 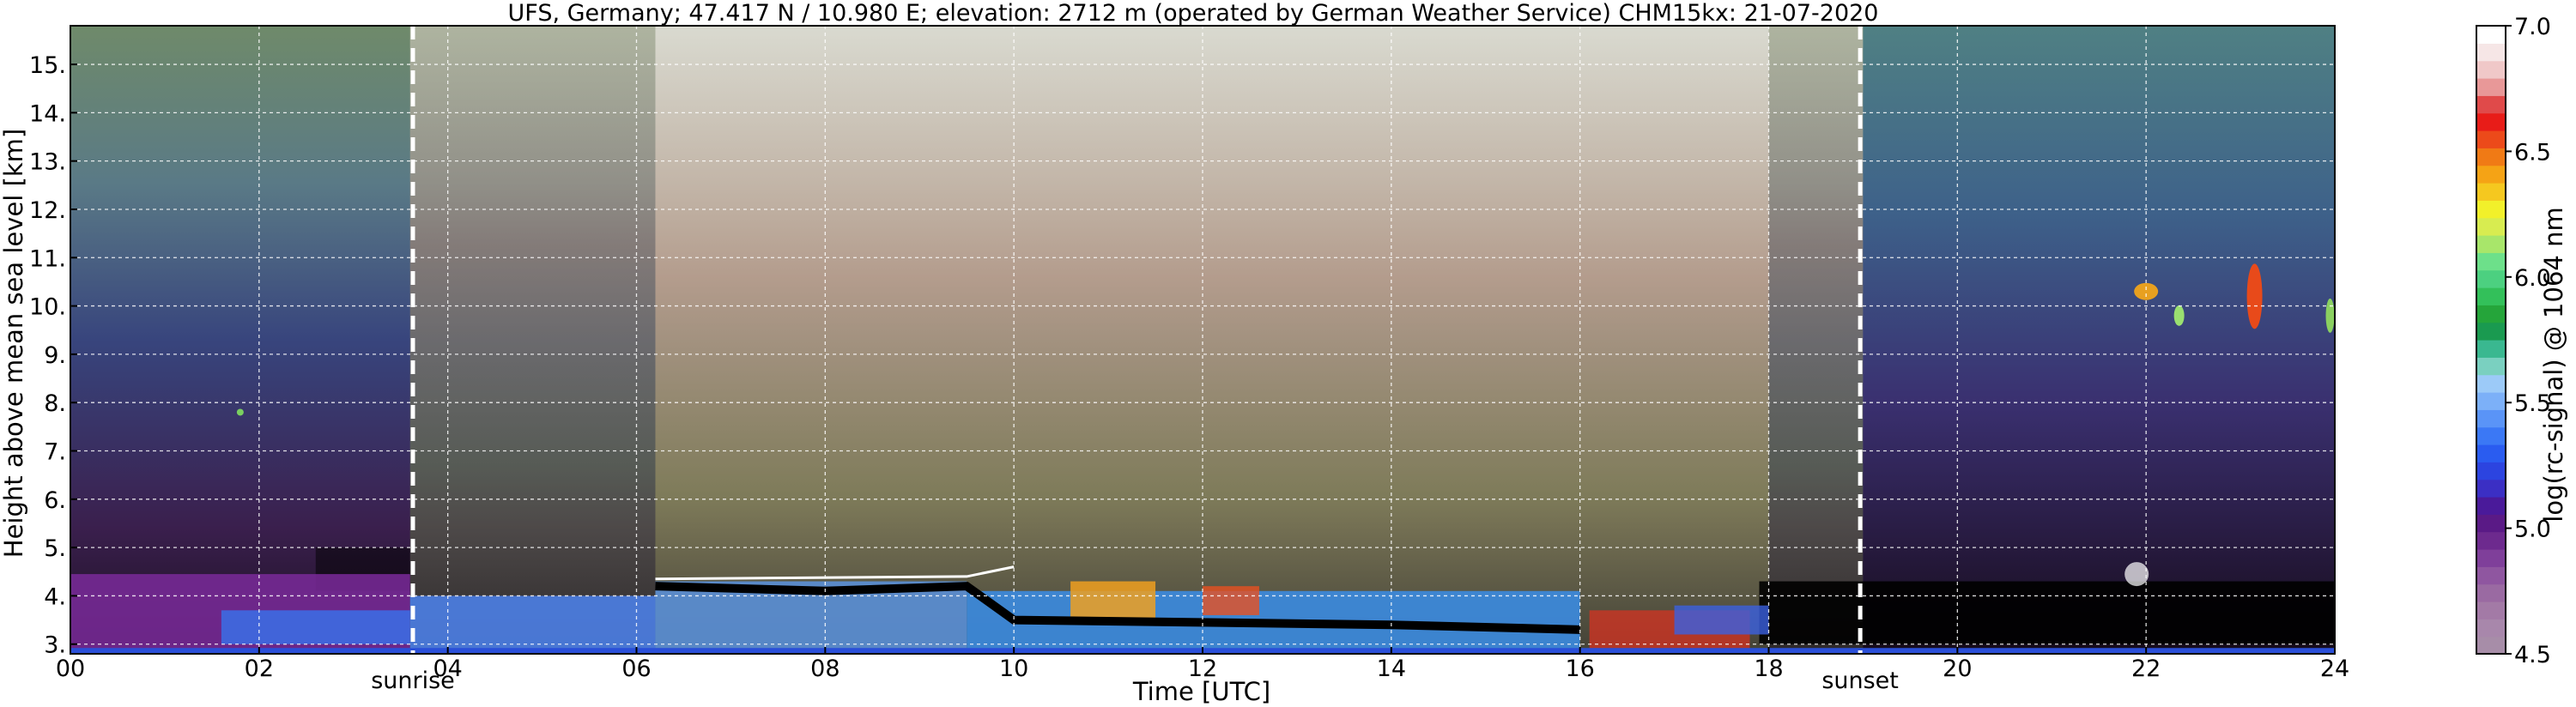 What do you see at coordinates (1579, 669) in the screenshot?
I see `x-tick-label: 16` at bounding box center [1579, 669].